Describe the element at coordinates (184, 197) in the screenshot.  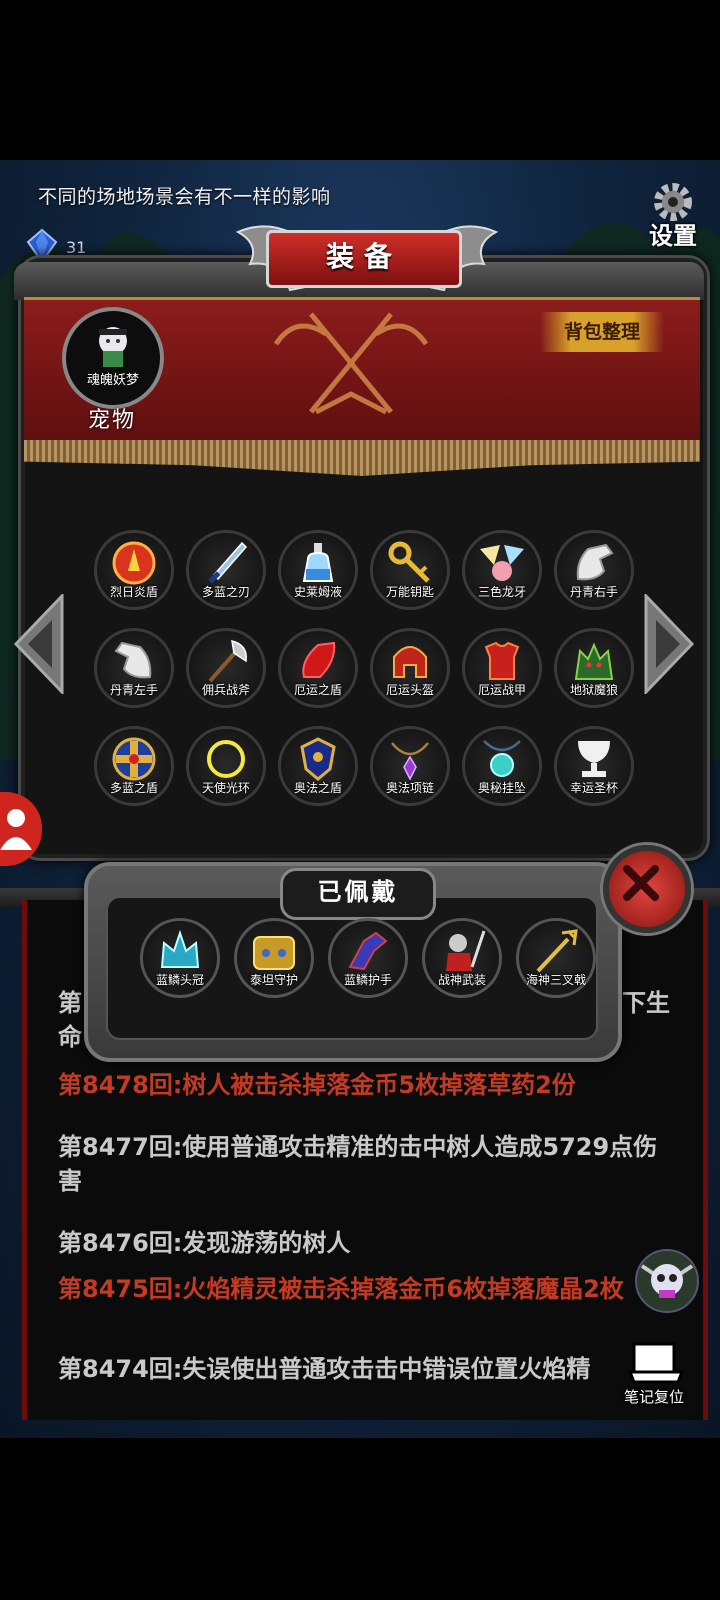
I see `scene-tip: 不同的场地场景会有不一样的影响` at that location.